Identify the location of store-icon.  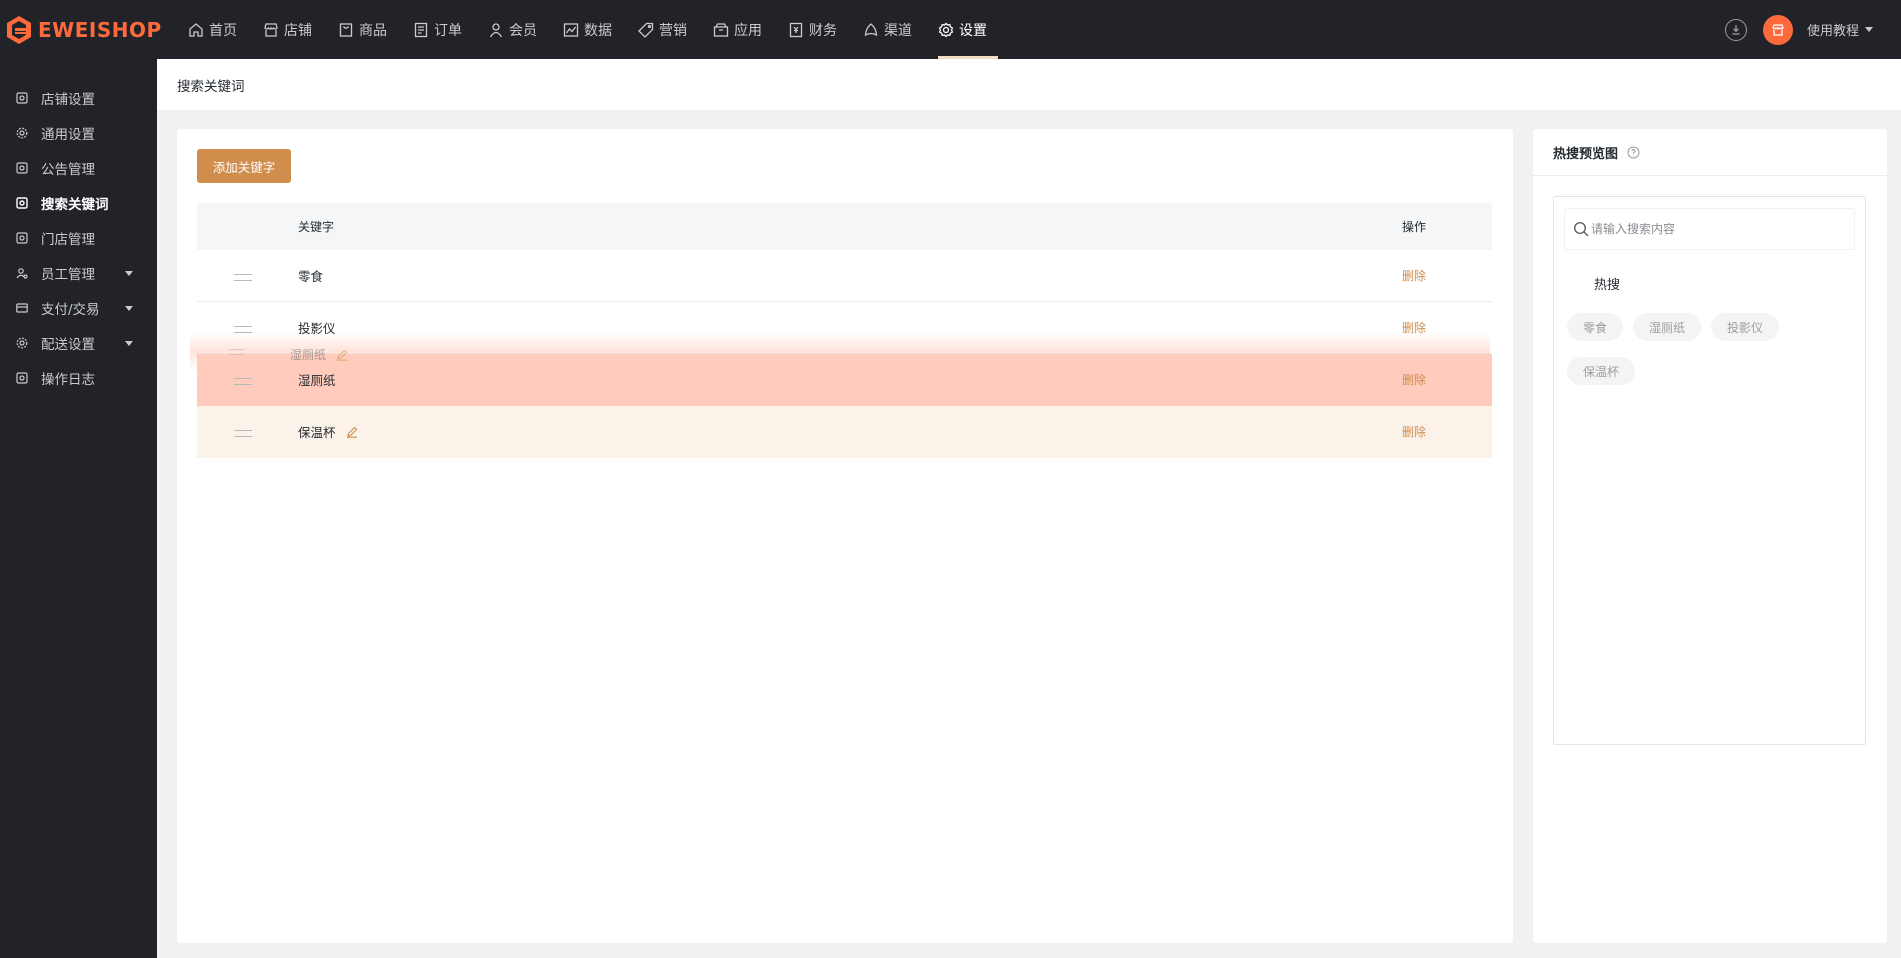
(271, 29).